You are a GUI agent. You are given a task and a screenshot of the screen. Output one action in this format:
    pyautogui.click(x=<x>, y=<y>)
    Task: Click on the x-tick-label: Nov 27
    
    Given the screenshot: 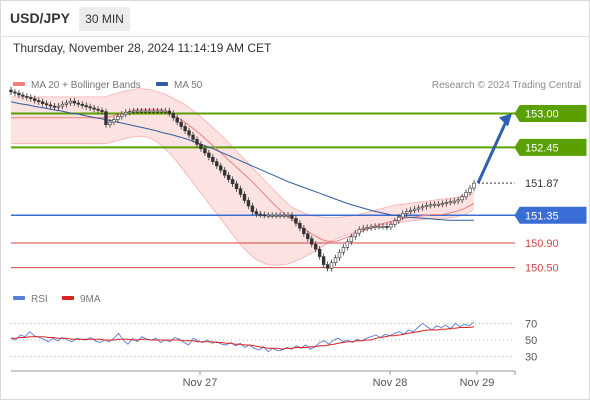 What is the action you would take?
    pyautogui.click(x=200, y=383)
    